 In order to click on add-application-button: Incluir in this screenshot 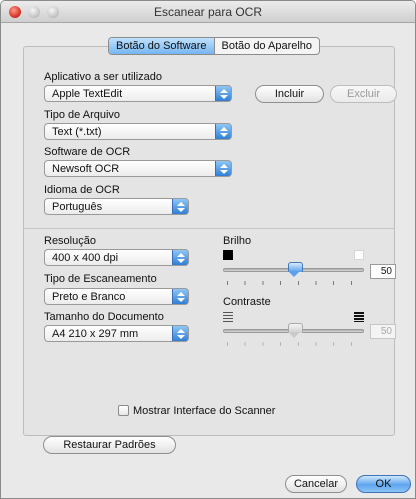, I will do `click(289, 94)`.